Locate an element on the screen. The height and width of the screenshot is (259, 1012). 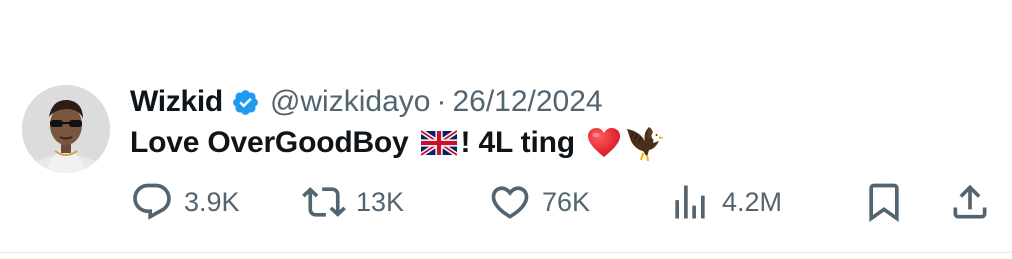
tweet-actions: 3.9K 13K 76K 4.2M is located at coordinates (565, 202).